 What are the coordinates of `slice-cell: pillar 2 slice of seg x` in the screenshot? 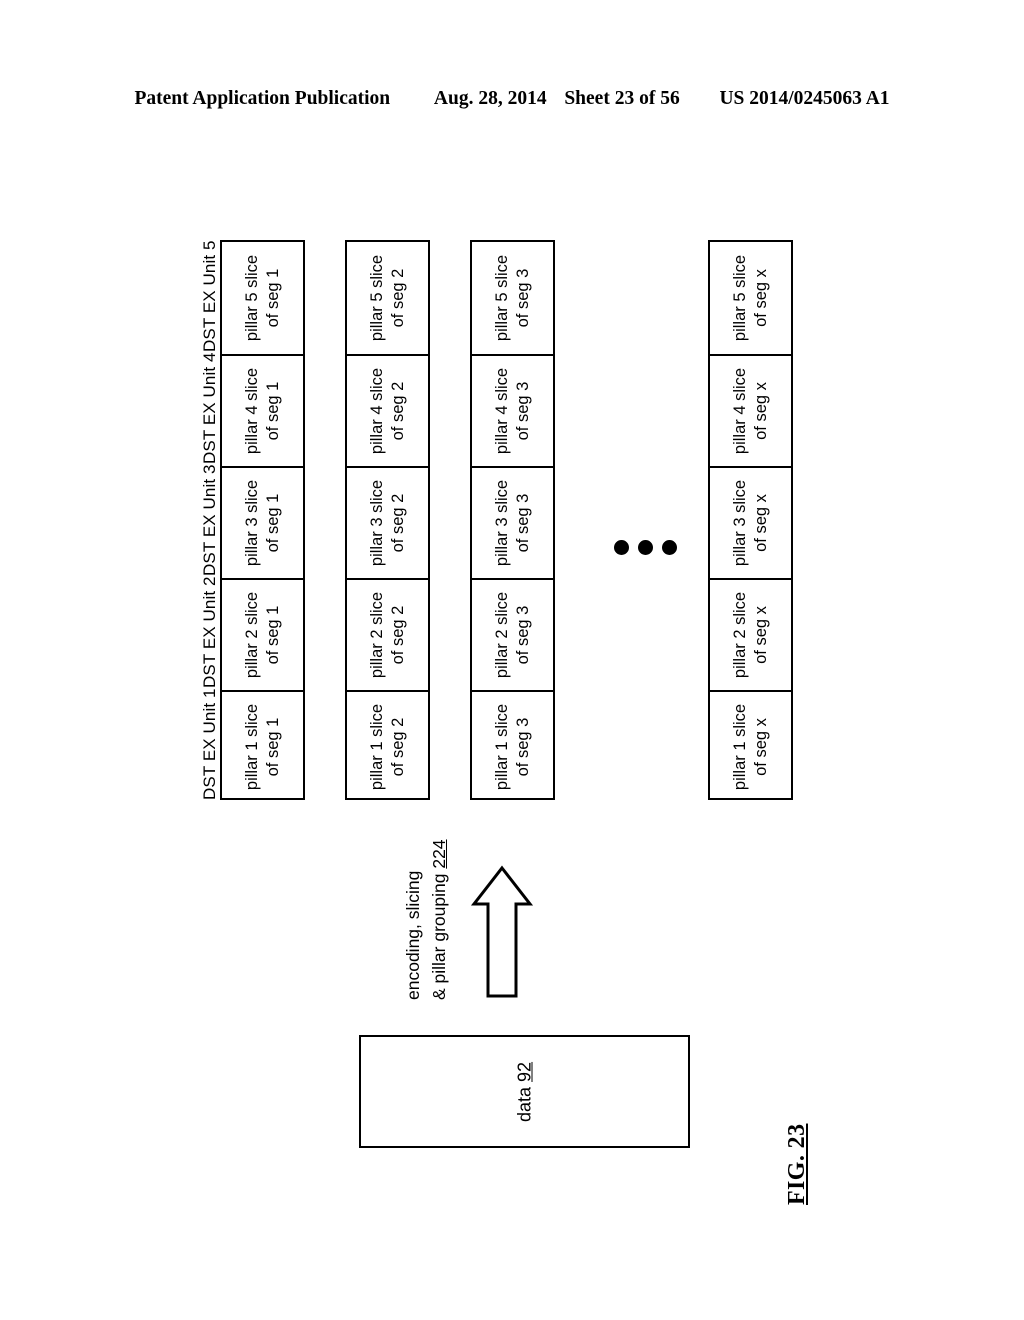 It's located at (750, 634).